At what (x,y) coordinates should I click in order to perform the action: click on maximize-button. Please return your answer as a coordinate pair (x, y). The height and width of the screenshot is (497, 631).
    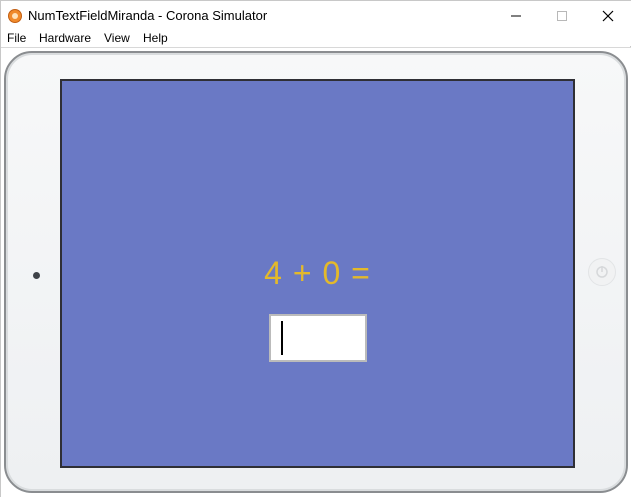
    Looking at the image, I should click on (562, 16).